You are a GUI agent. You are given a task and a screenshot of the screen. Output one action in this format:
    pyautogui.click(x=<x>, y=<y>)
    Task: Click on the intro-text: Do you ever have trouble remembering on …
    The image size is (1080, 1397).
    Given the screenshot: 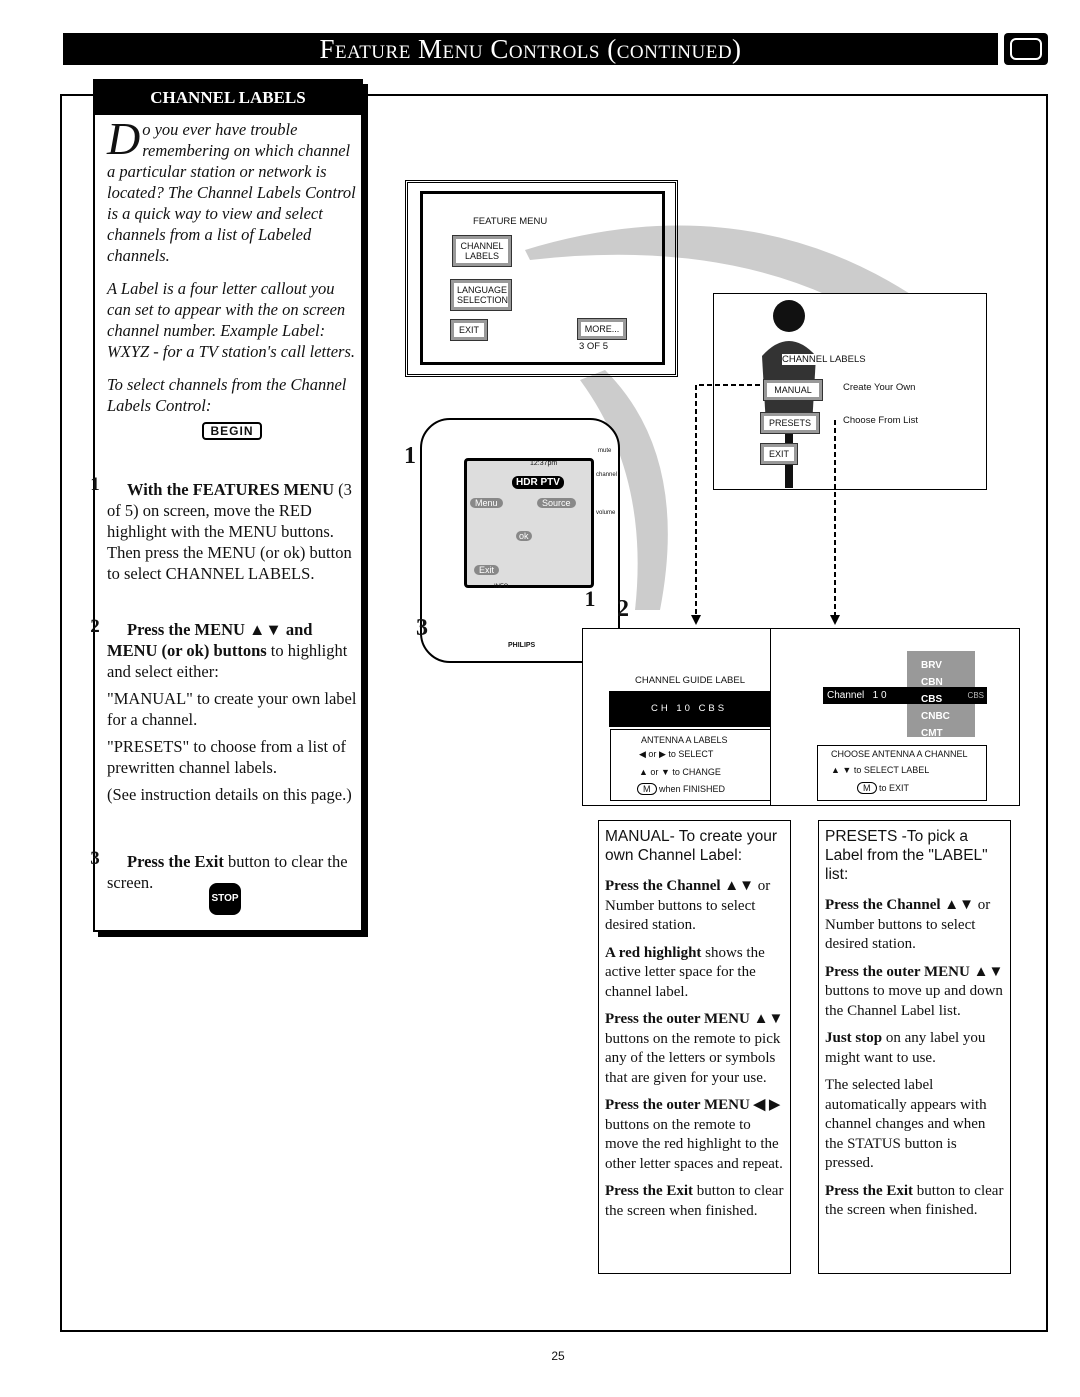 What is the action you would take?
    pyautogui.click(x=232, y=189)
    